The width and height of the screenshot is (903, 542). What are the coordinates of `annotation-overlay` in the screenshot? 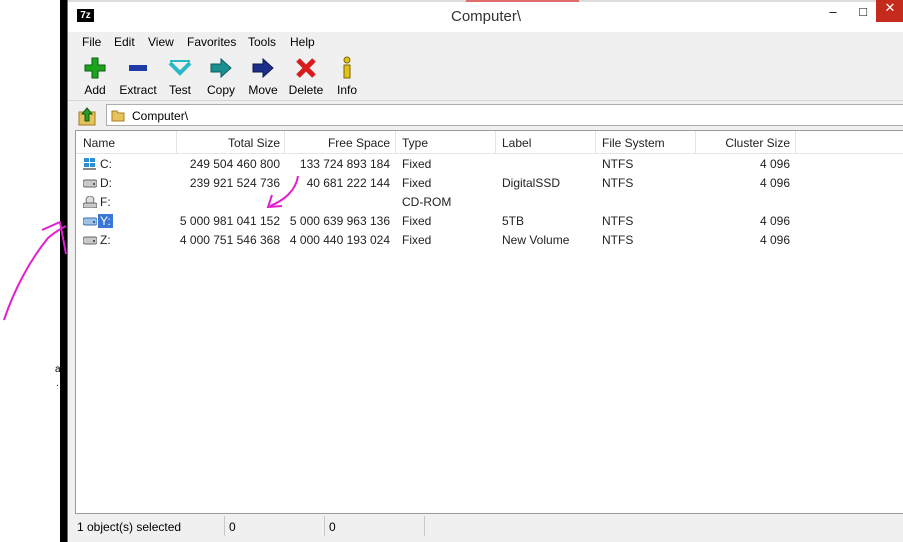 It's located at (151, 248).